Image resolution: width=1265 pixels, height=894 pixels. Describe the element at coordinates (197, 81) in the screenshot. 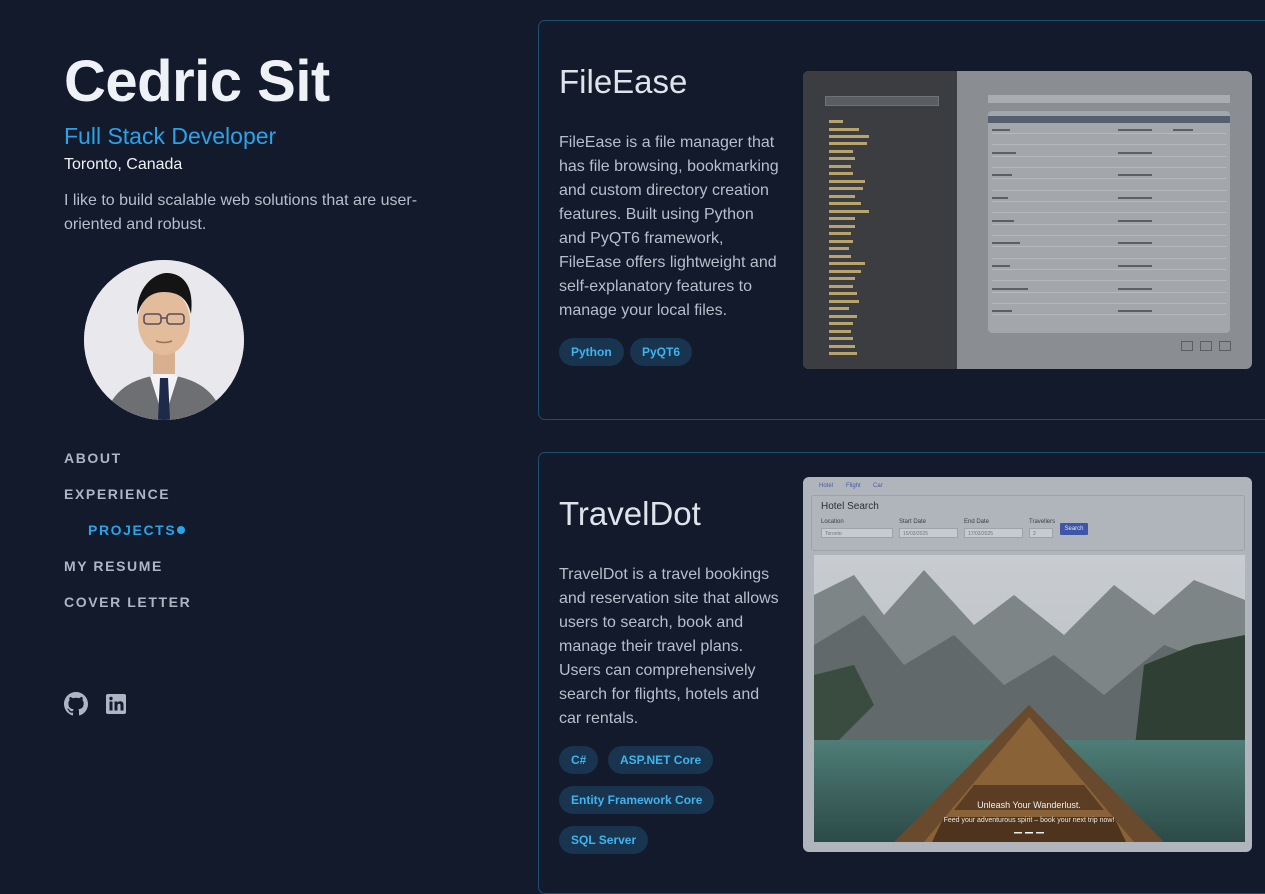

I see `profile-name: Cedric Sit` at that location.